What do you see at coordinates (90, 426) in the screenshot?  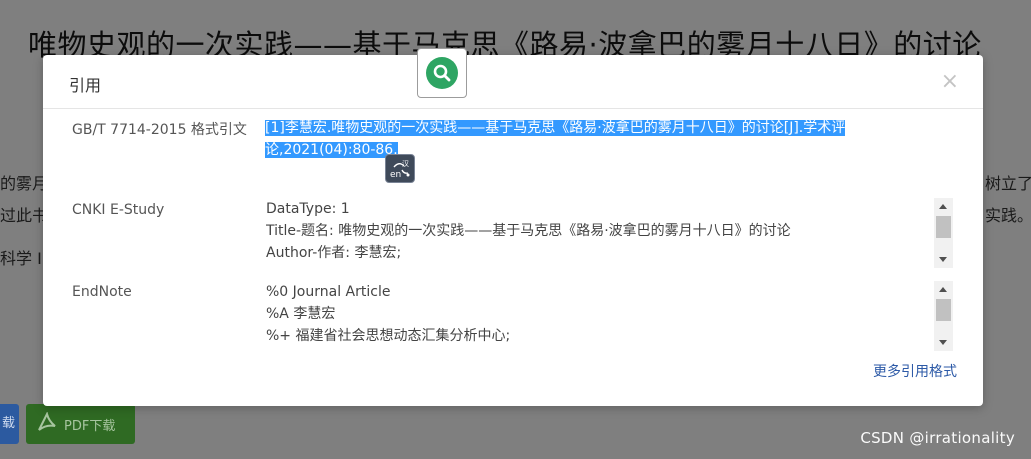 I see `pdf-download-label: PDF下载` at bounding box center [90, 426].